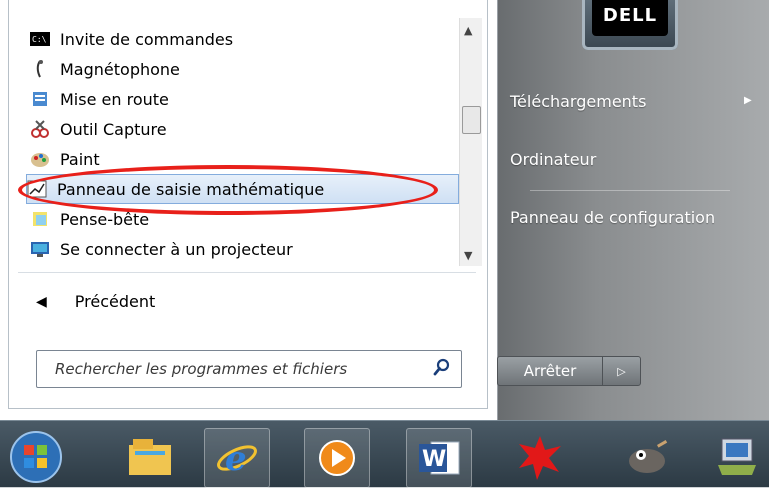  What do you see at coordinates (471, 120) in the screenshot?
I see `scroll-thumb` at bounding box center [471, 120].